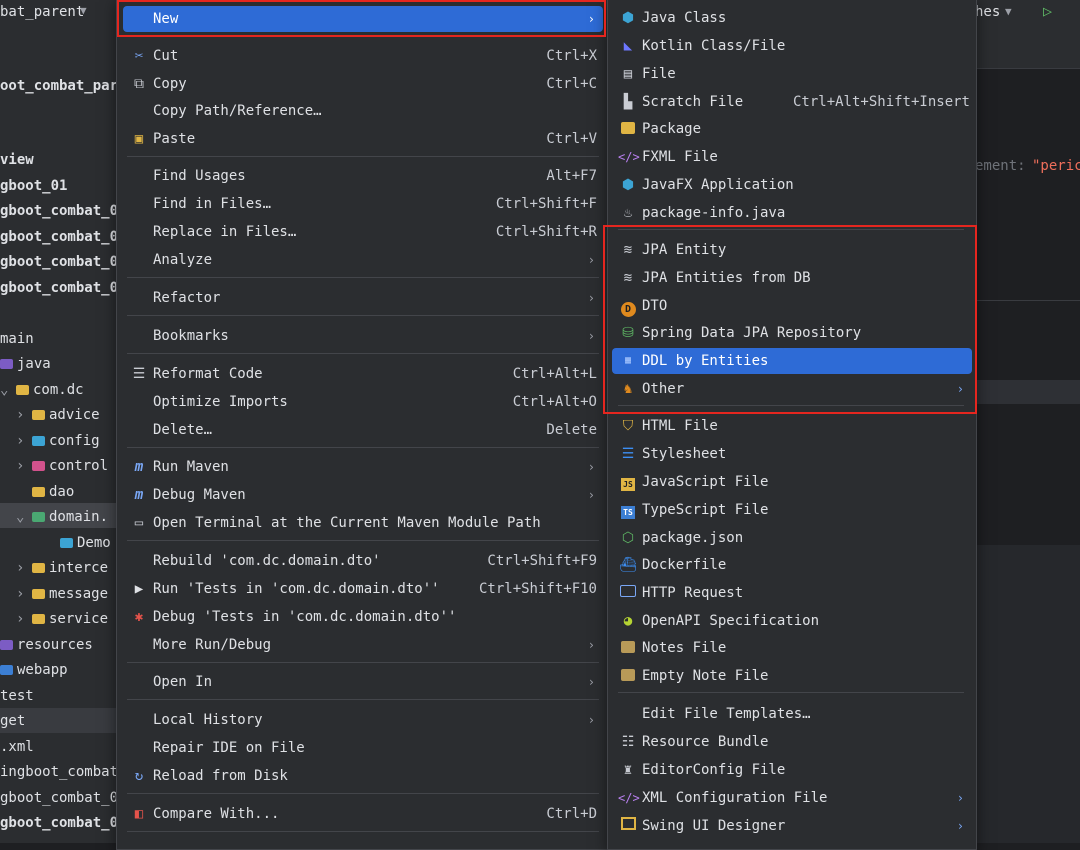 This screenshot has height=850, width=1080. I want to click on submenu-item-jpa-entity: ≋ JPA Entity, so click(792, 250).